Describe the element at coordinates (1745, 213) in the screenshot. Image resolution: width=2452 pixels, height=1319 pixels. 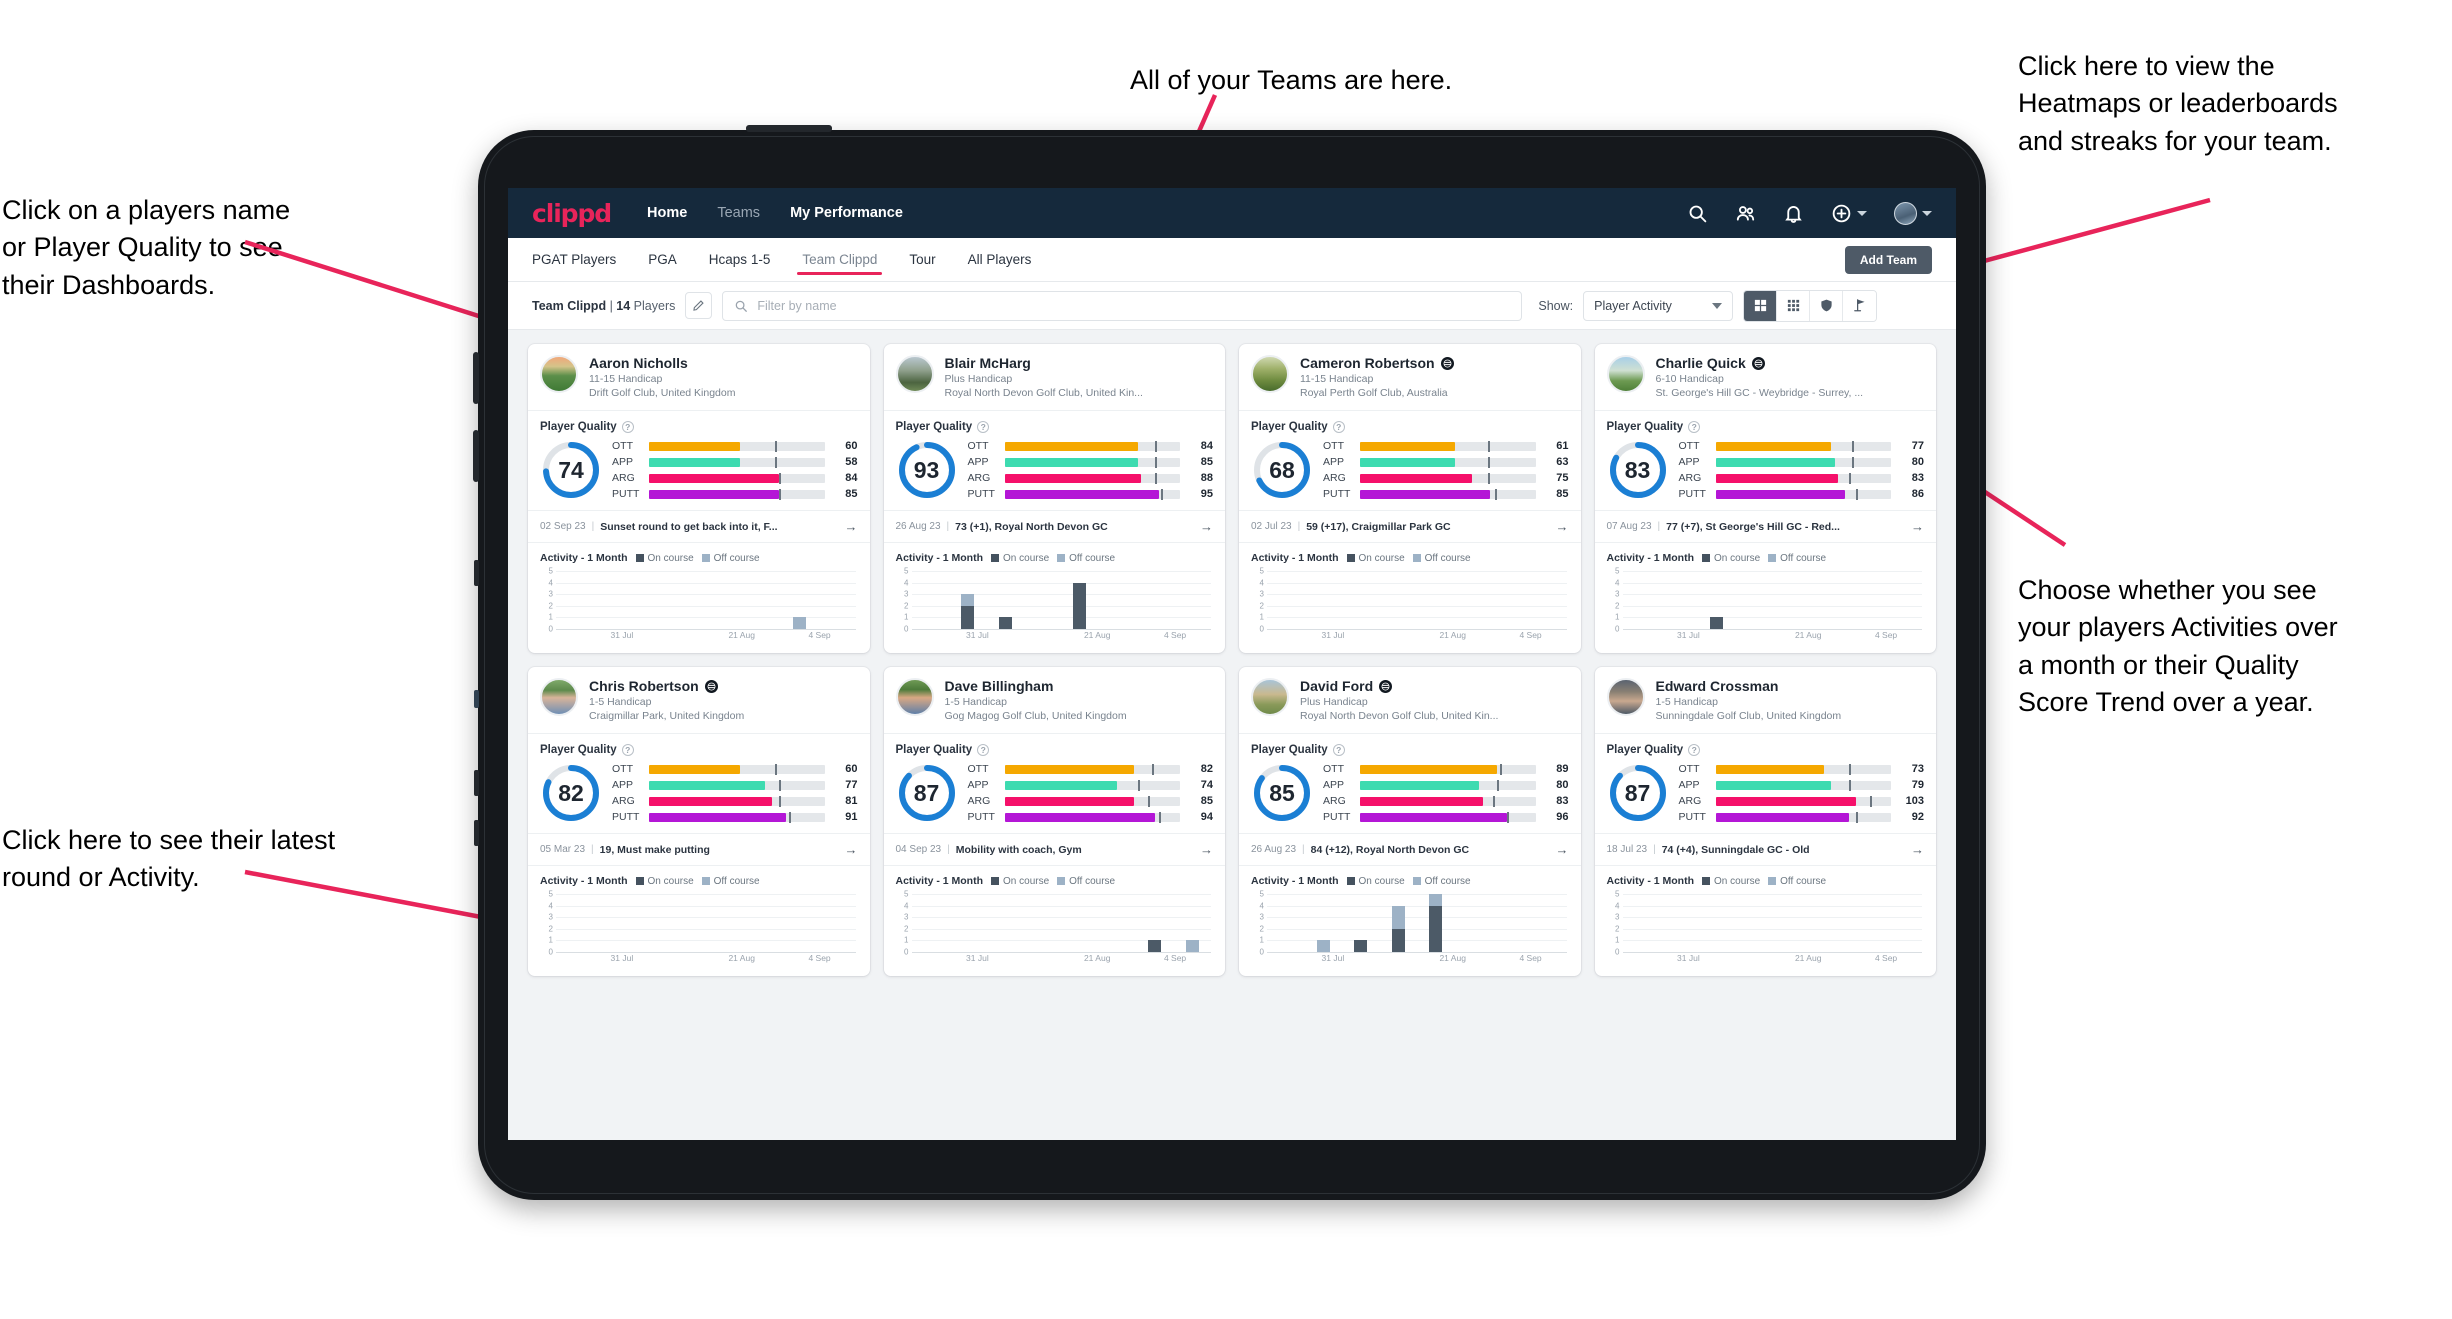
I see `people-icon` at that location.